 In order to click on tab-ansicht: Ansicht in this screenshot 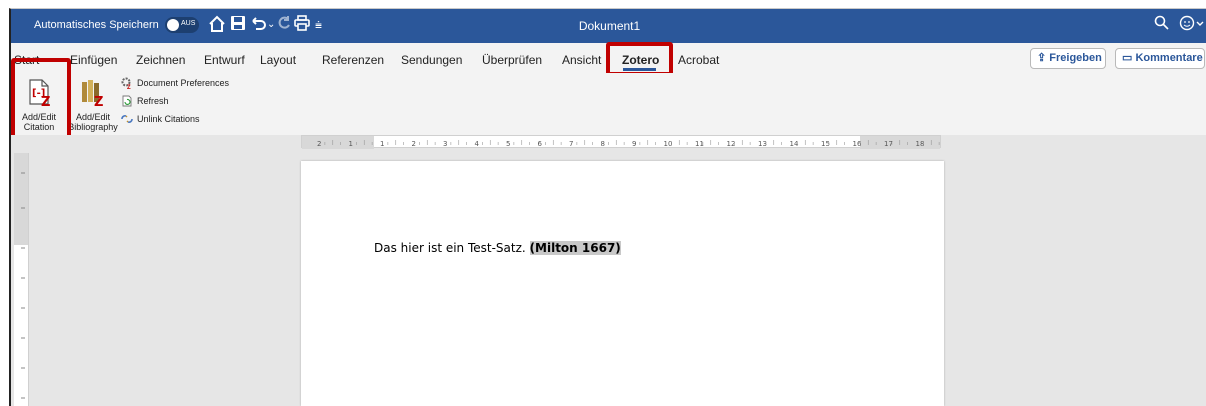, I will do `click(581, 60)`.